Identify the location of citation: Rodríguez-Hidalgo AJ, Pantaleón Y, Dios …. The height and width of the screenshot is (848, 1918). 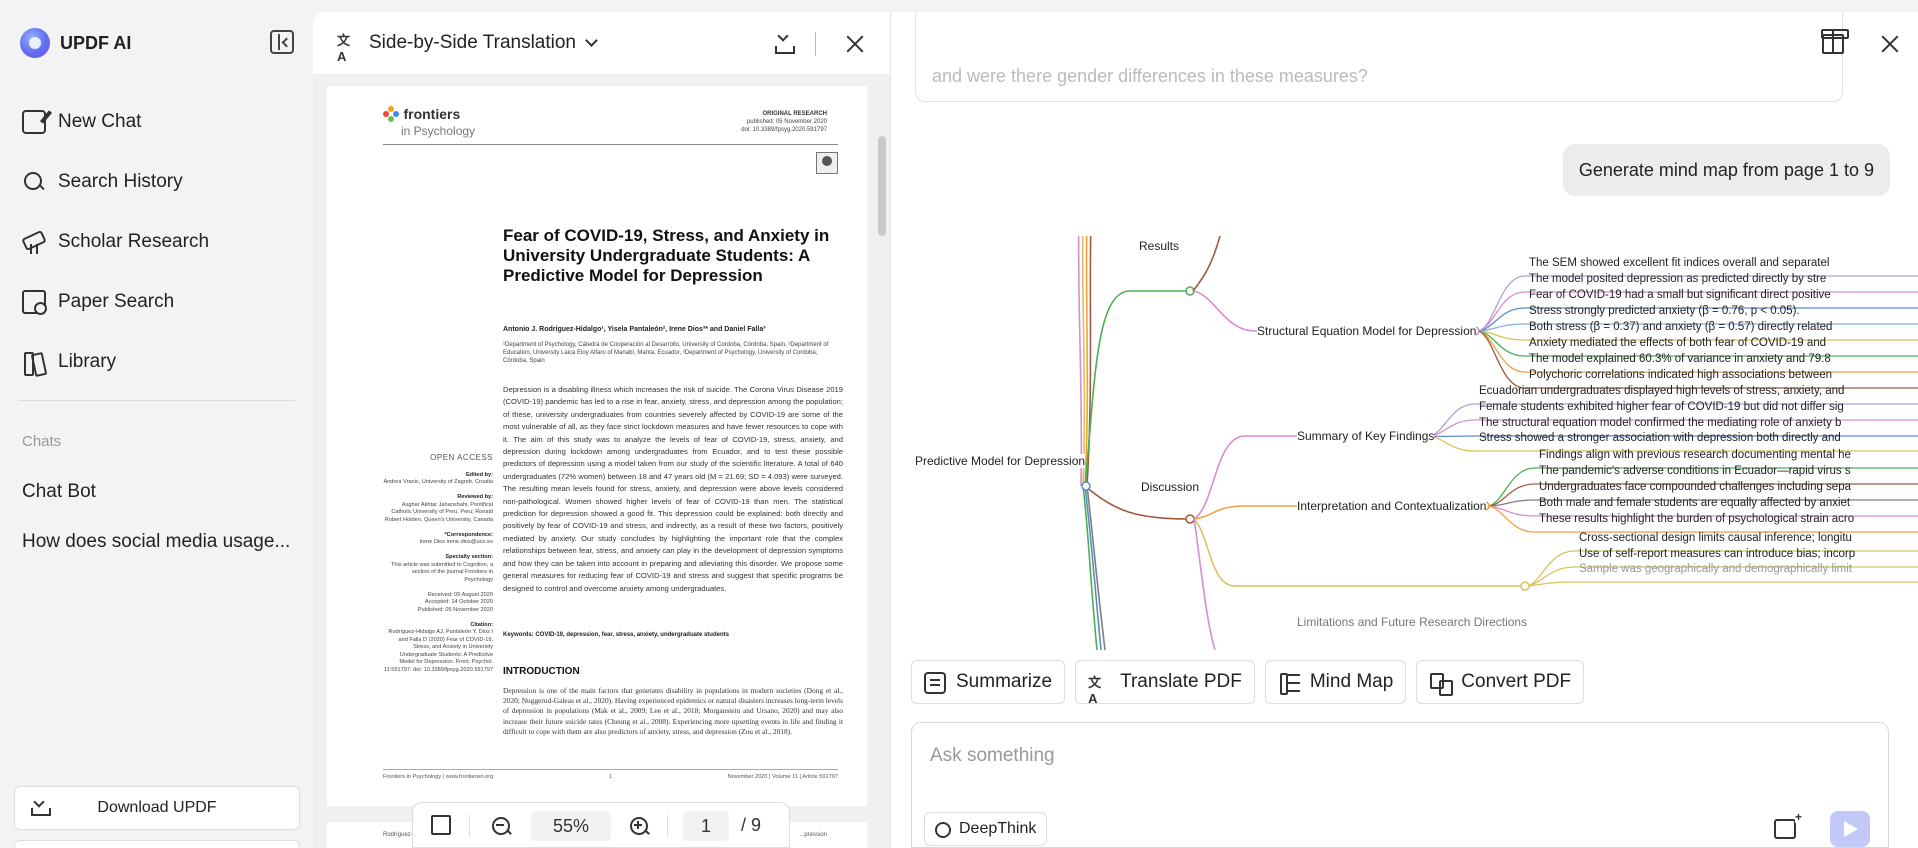
(438, 651).